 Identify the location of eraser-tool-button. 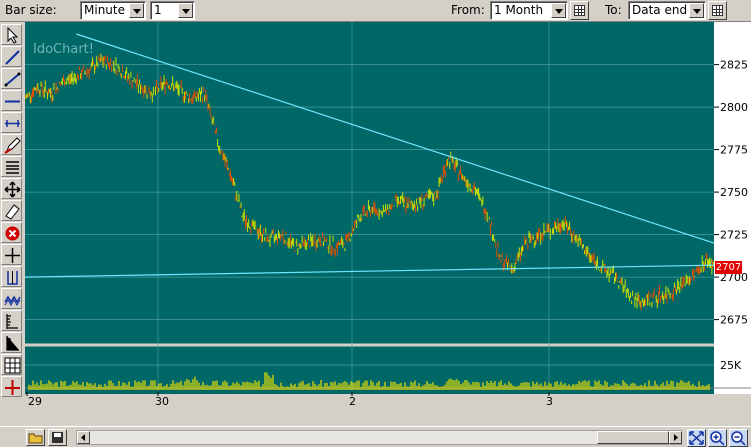
(11, 210).